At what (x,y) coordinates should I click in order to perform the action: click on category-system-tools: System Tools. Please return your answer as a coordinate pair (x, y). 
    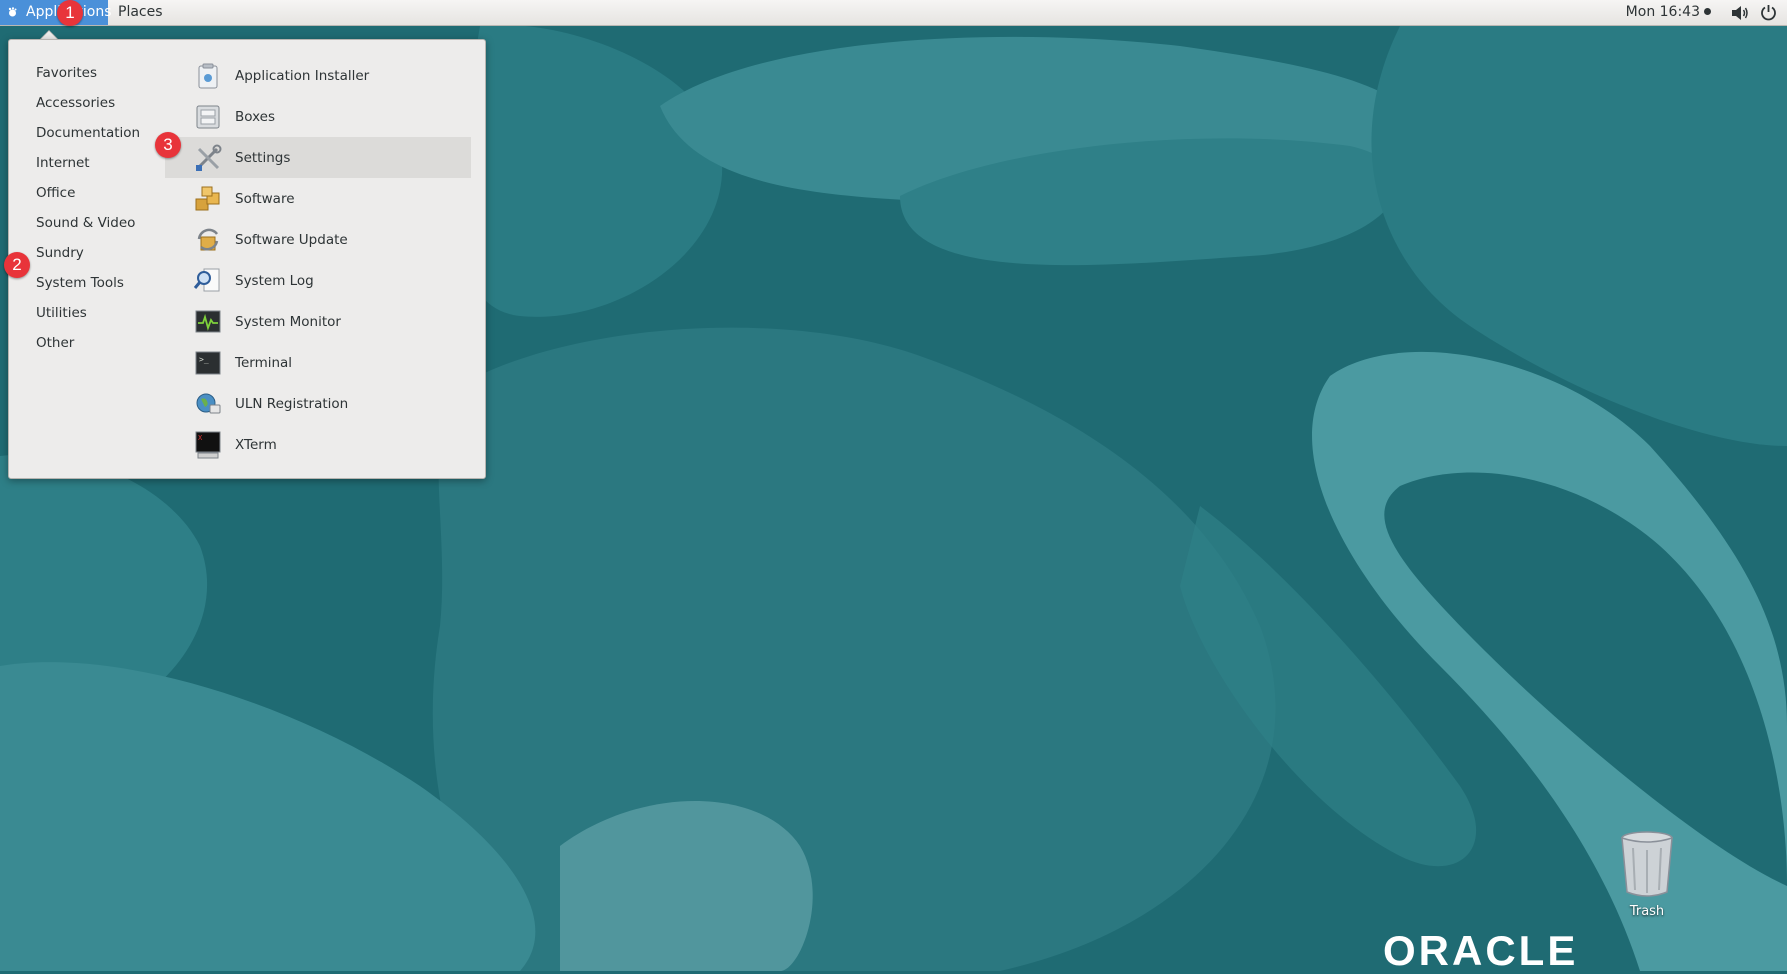
    Looking at the image, I should click on (84, 283).